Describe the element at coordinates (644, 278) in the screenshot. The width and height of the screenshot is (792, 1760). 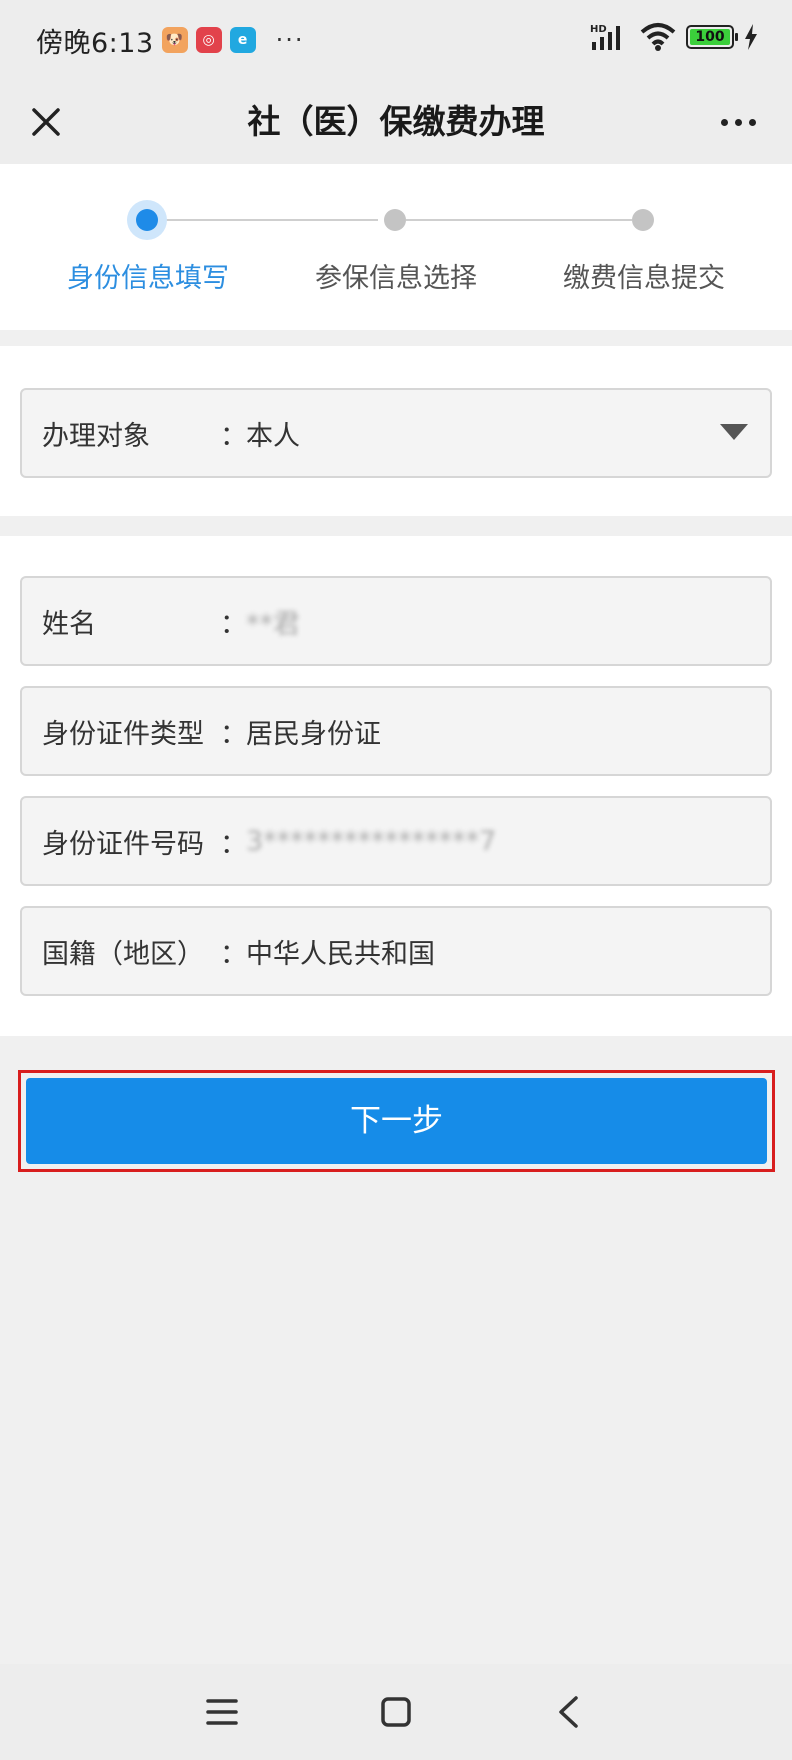
I see `step-label-payment: 缴费信息提交` at that location.